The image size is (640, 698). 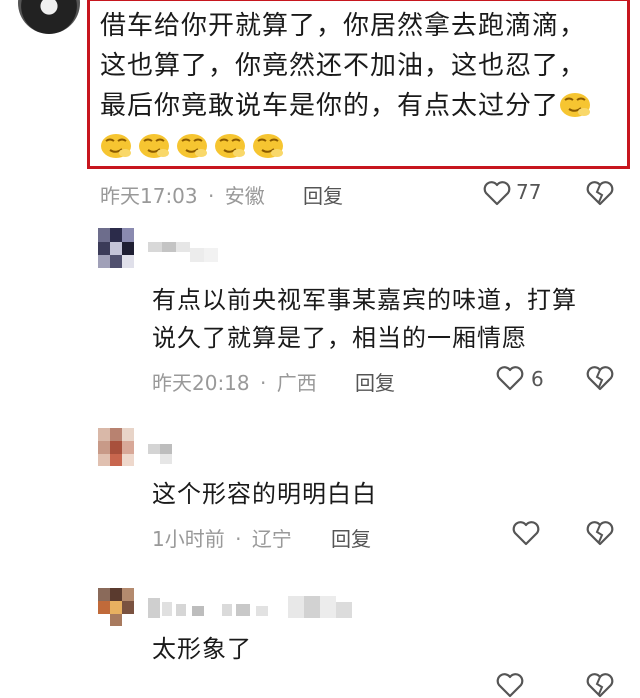 I want to click on like-count: 6, so click(x=537, y=379).